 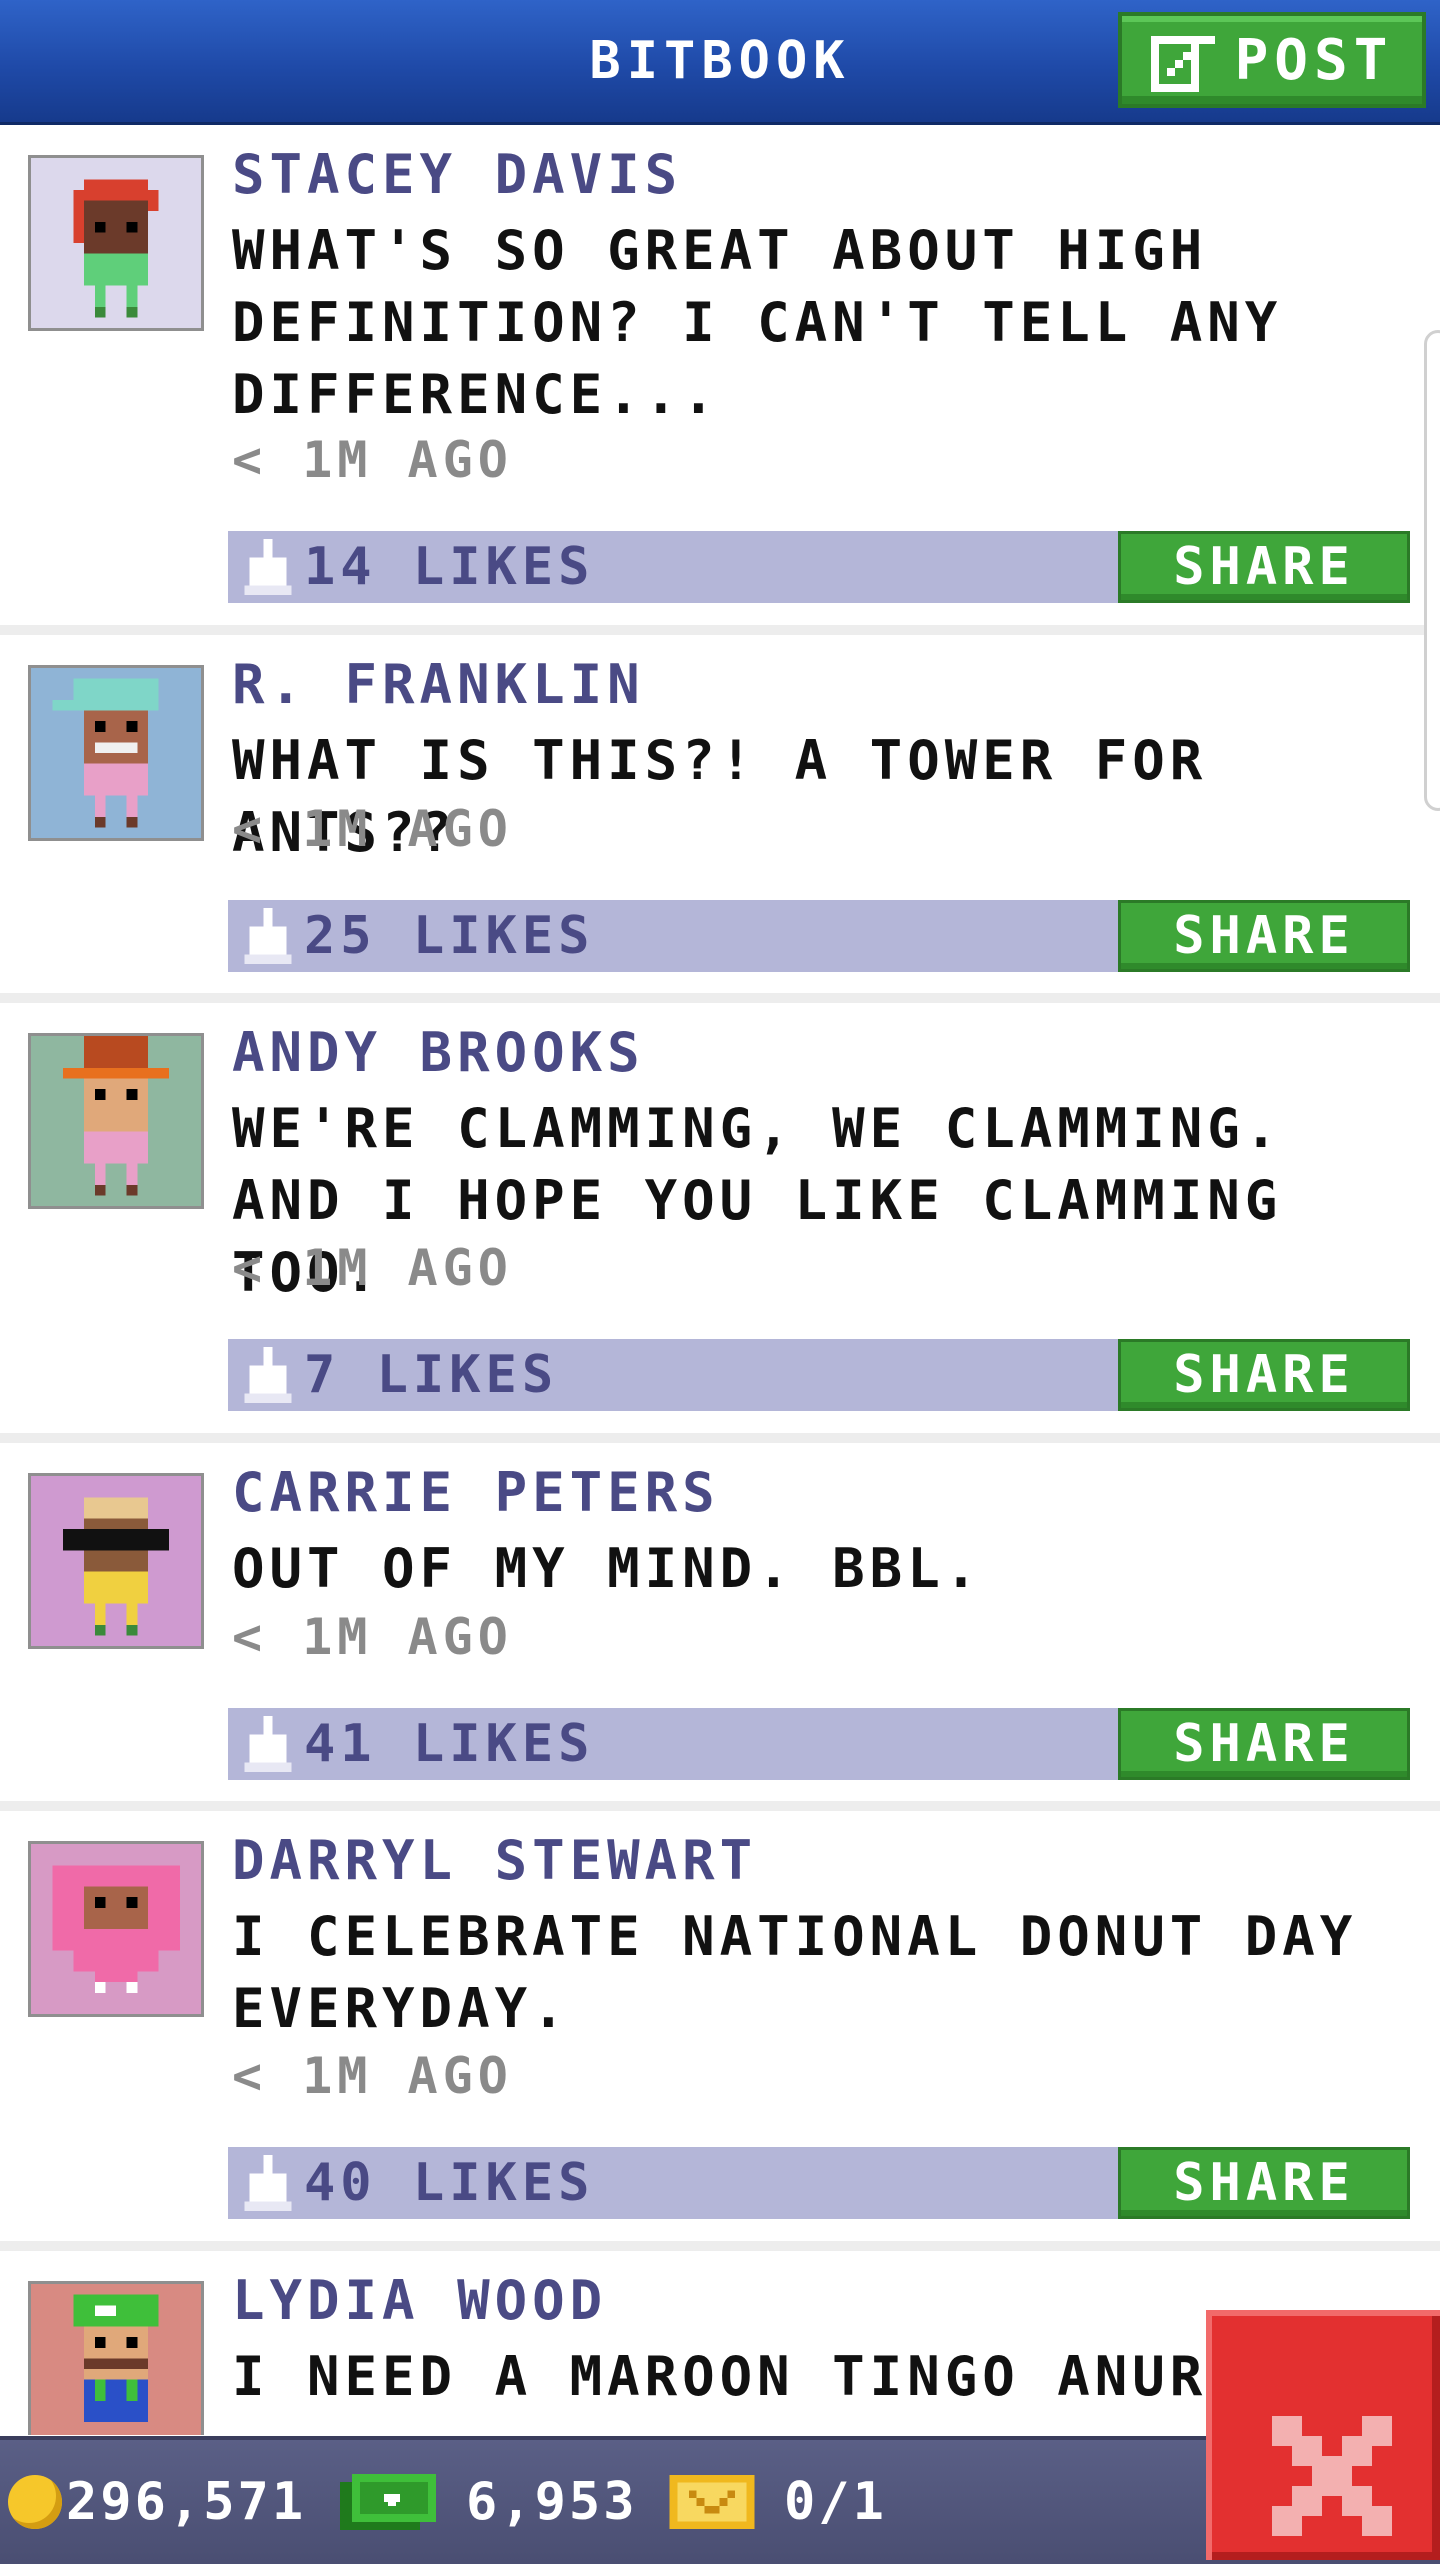 What do you see at coordinates (449, 2183) in the screenshot?
I see `likes-count: 40 LIKES` at bounding box center [449, 2183].